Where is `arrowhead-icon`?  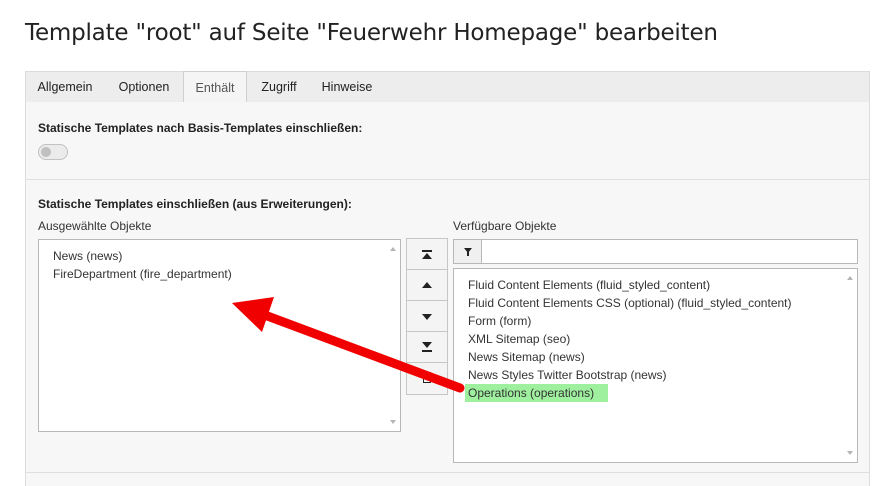
arrowhead-icon is located at coordinates (253, 314).